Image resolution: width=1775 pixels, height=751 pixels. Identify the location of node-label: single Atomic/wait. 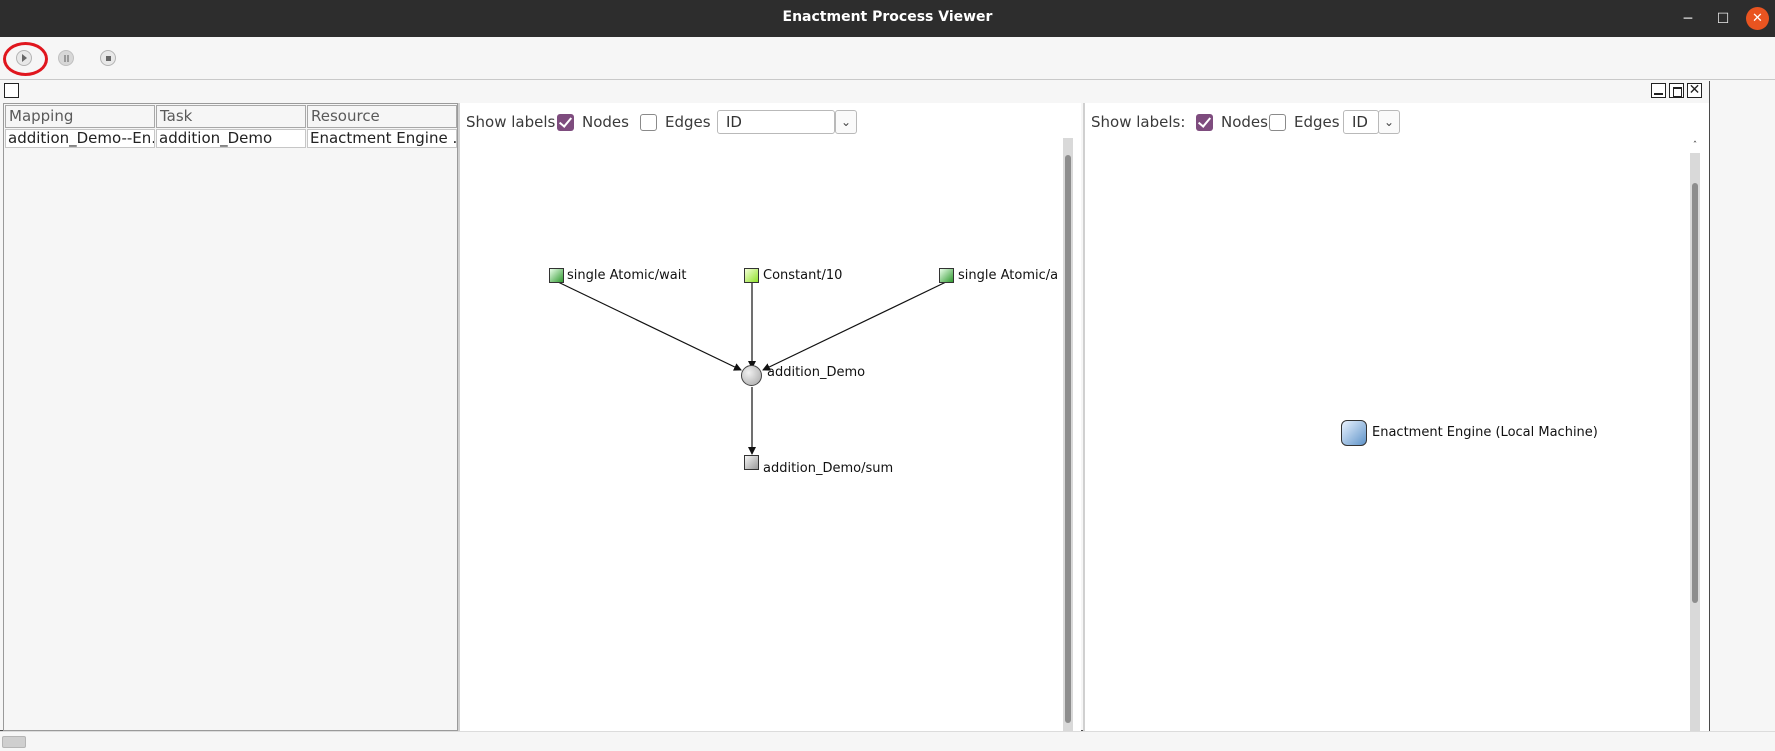
(627, 275).